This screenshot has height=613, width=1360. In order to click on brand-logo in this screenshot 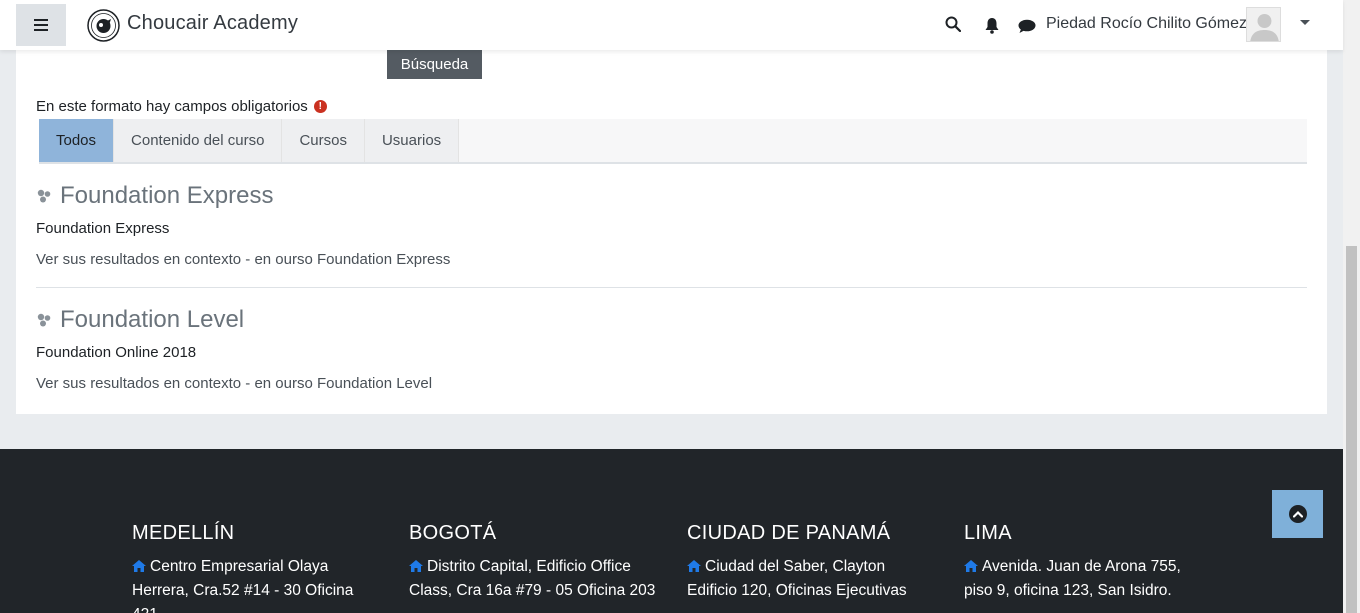, I will do `click(103, 25)`.